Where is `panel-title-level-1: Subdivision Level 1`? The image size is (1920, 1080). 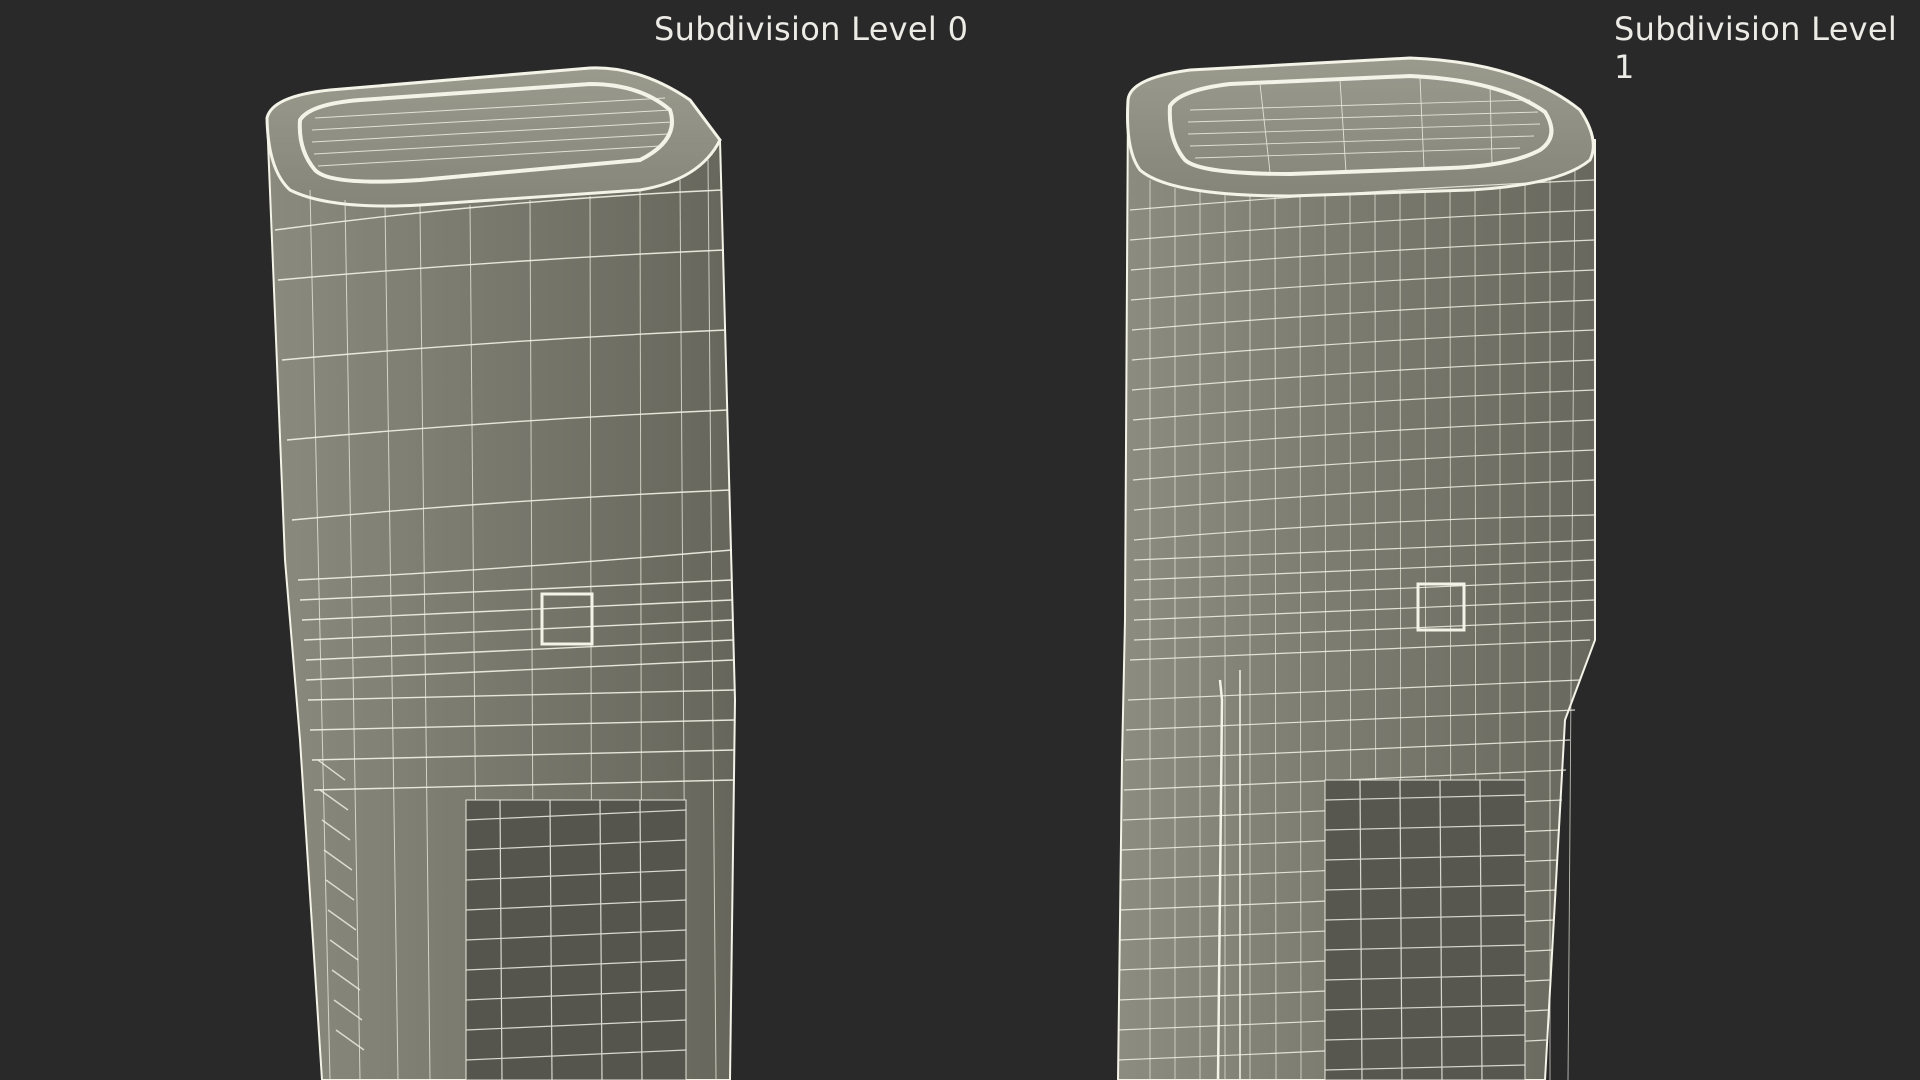 panel-title-level-1: Subdivision Level 1 is located at coordinates (1756, 48).